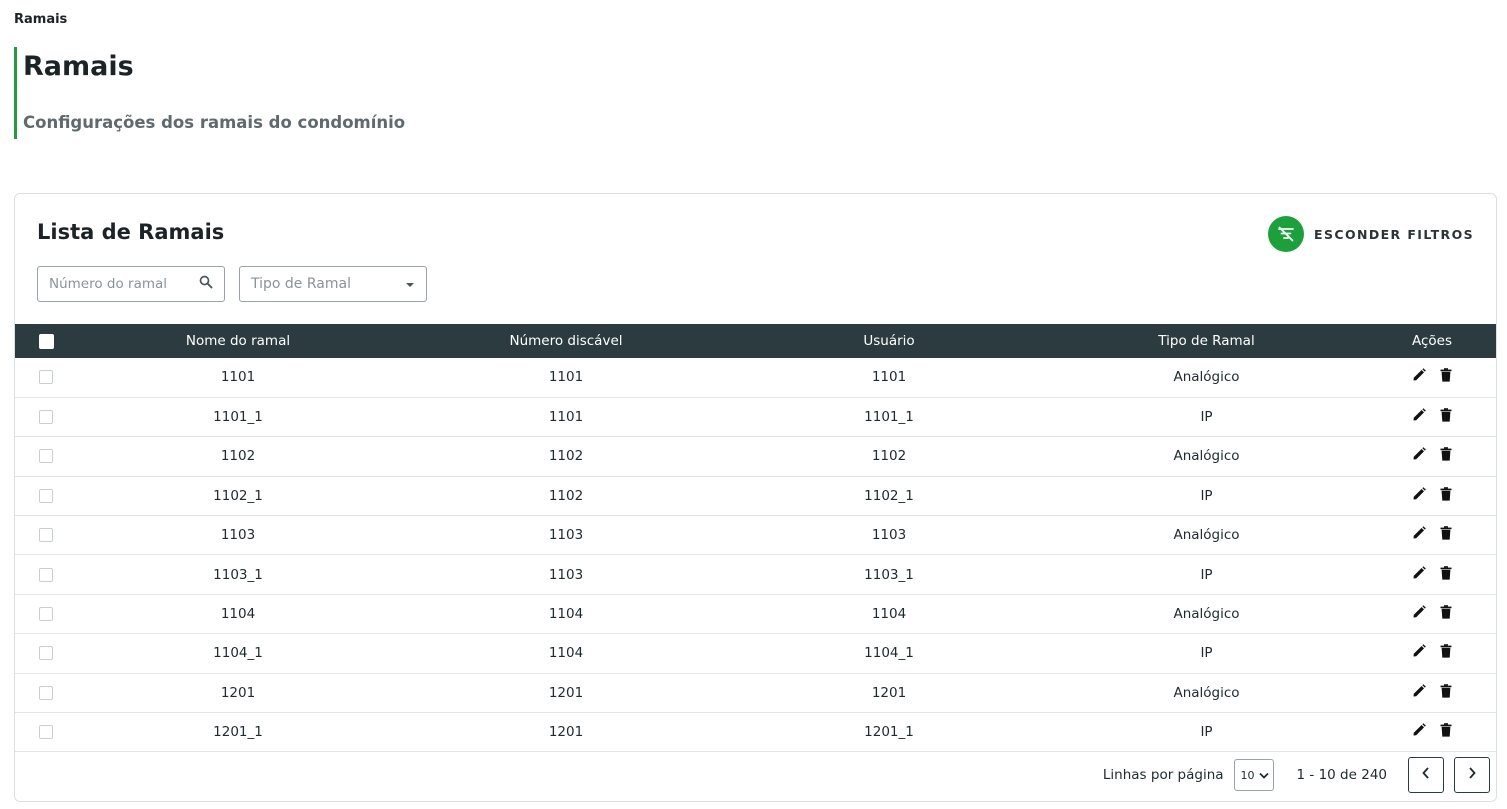 This screenshot has height=809, width=1507. Describe the element at coordinates (755, 693) in the screenshot. I see `table-row: 1201 1201 1201 Analógico` at that location.